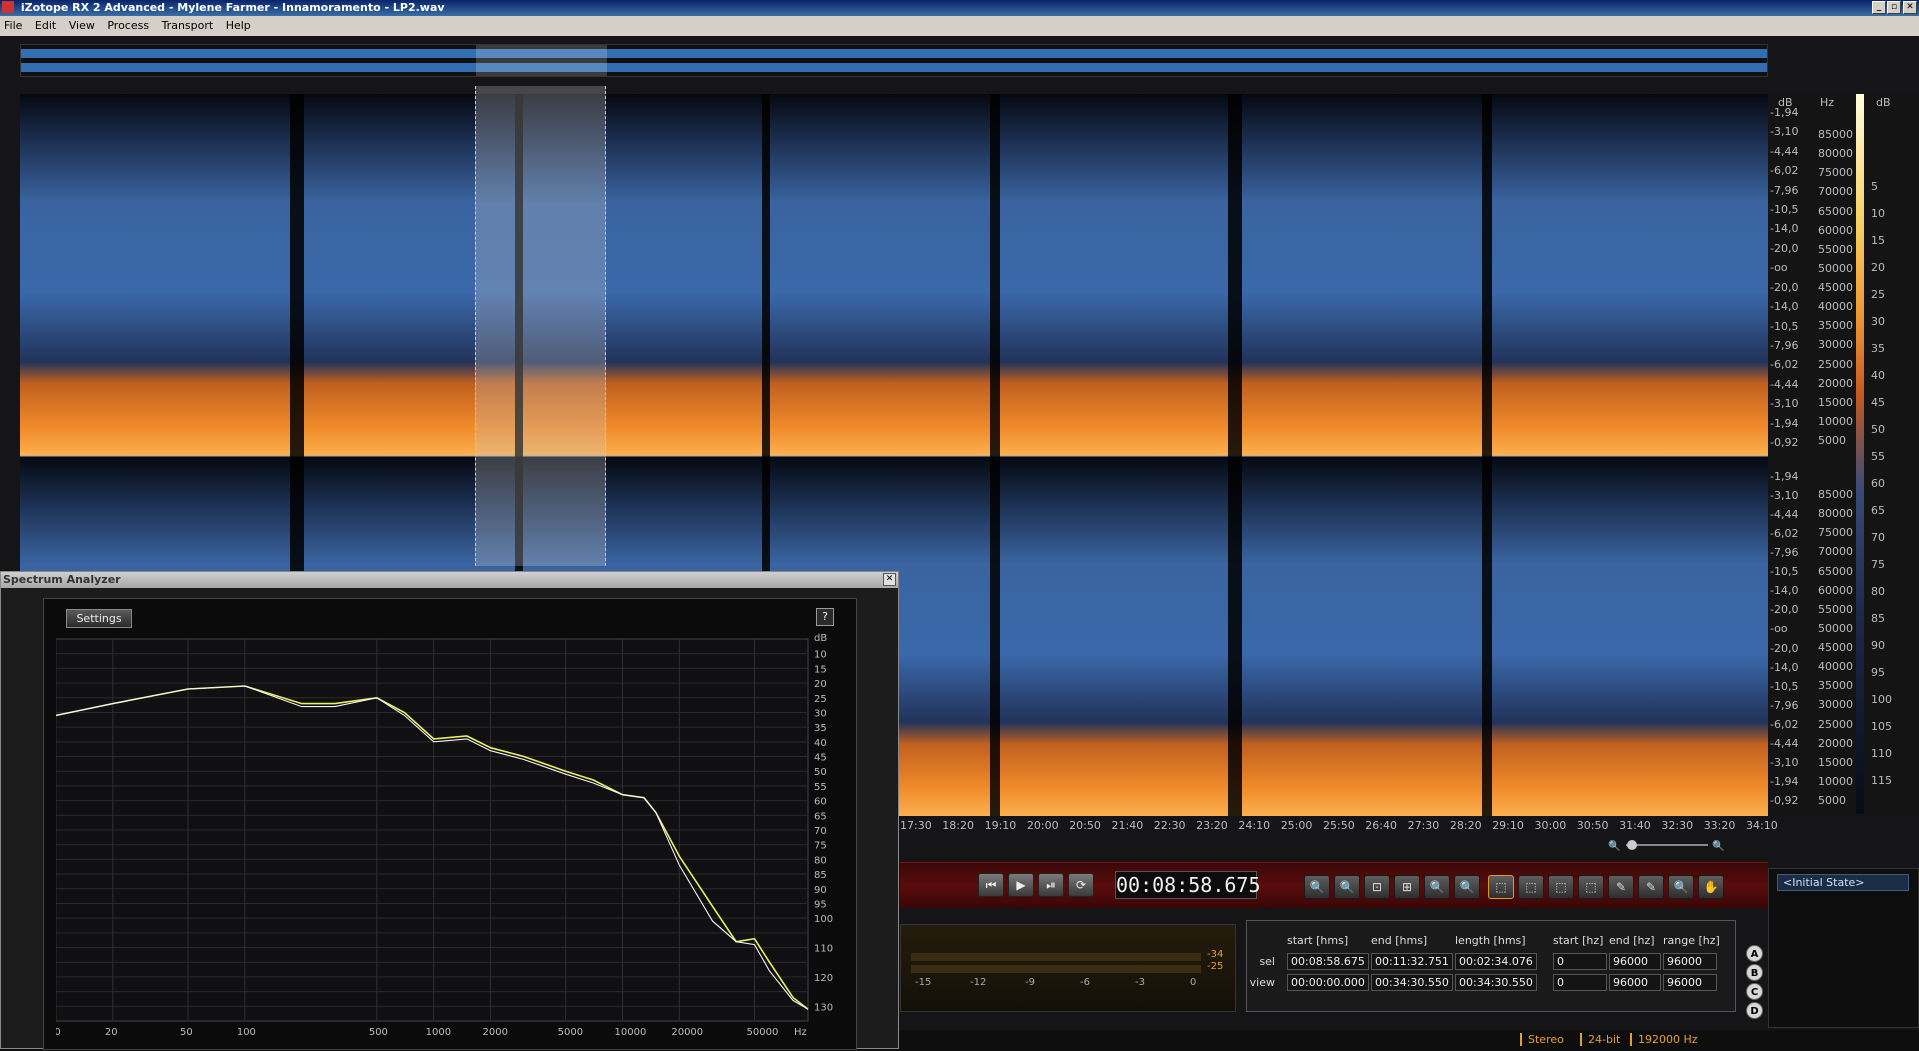  Describe the element at coordinates (1784, 686) in the screenshot. I see `db-scale-label: -10,5` at that location.